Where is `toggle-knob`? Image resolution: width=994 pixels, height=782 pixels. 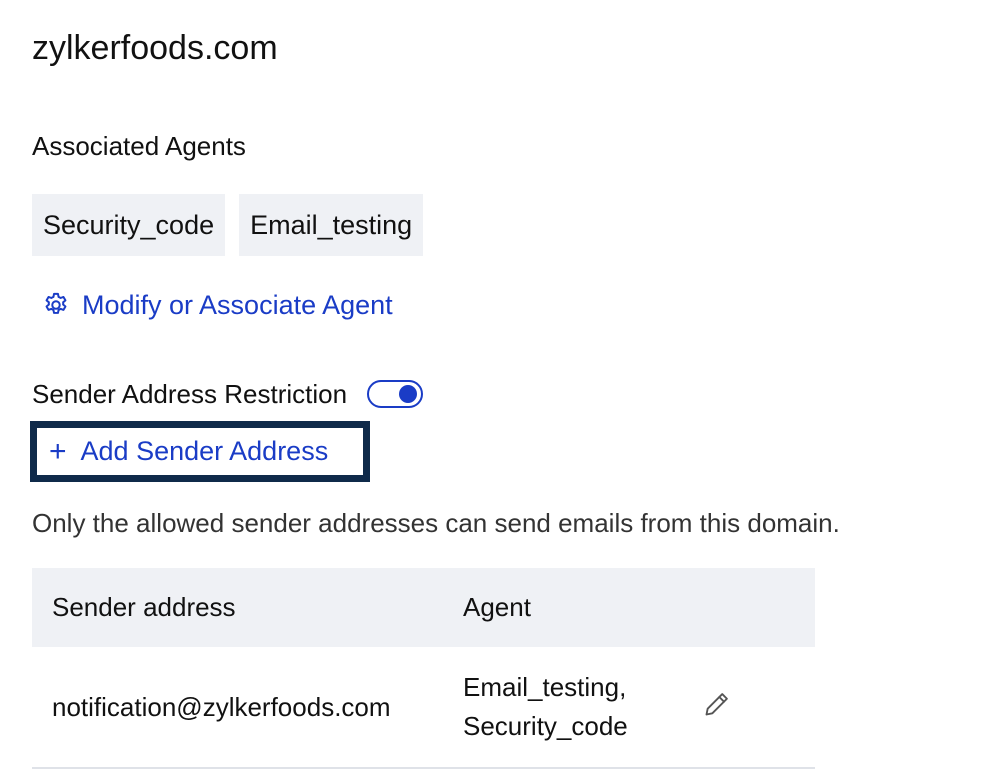
toggle-knob is located at coordinates (408, 394).